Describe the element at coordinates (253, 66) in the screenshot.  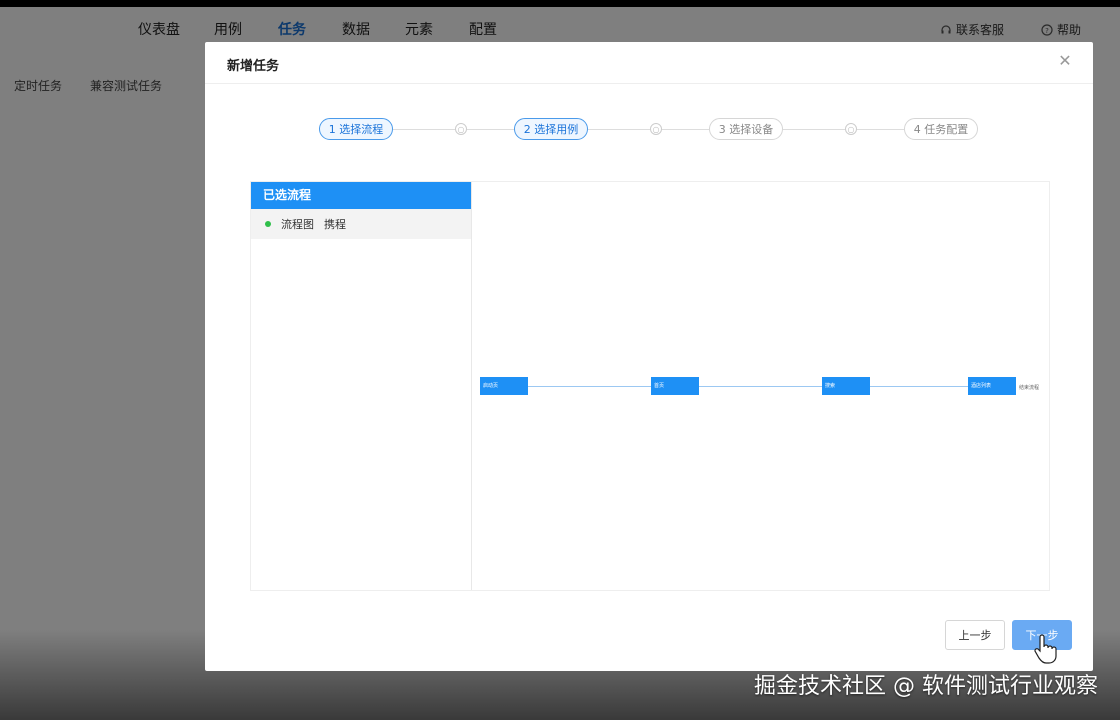
I see `dialog-title: 新增任务` at that location.